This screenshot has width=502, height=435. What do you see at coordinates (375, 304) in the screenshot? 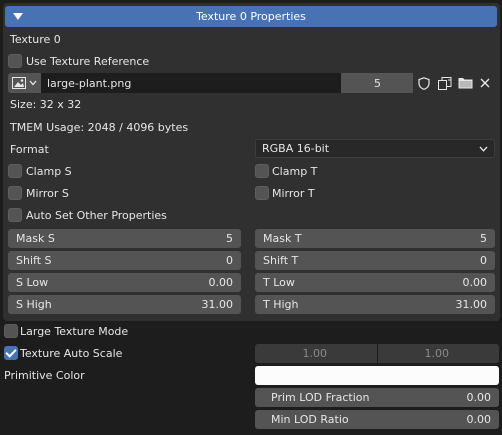
I see `t-high-field: T High 31.00` at bounding box center [375, 304].